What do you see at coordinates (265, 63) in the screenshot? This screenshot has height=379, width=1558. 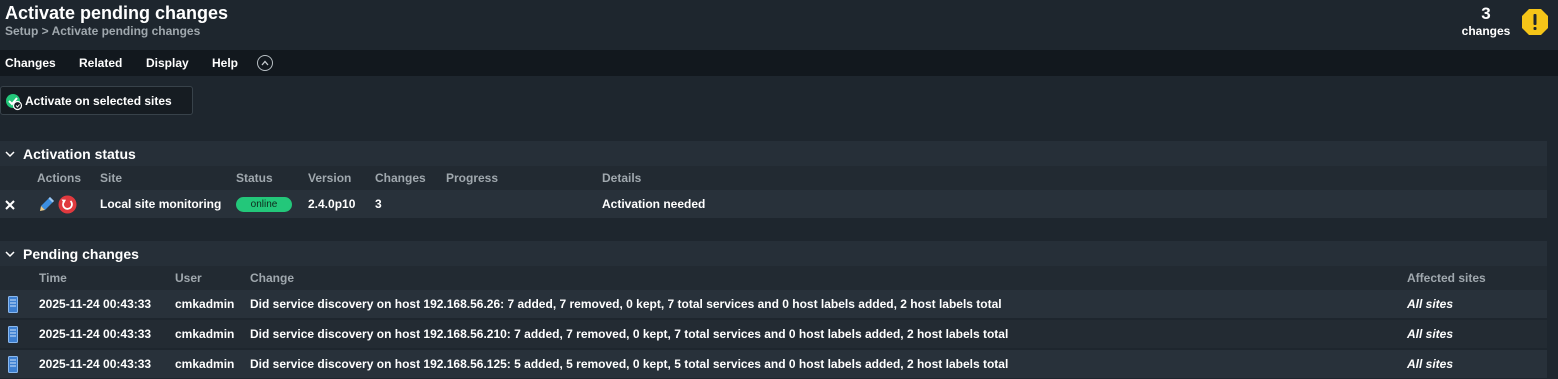 I see `chevron-up-icon` at bounding box center [265, 63].